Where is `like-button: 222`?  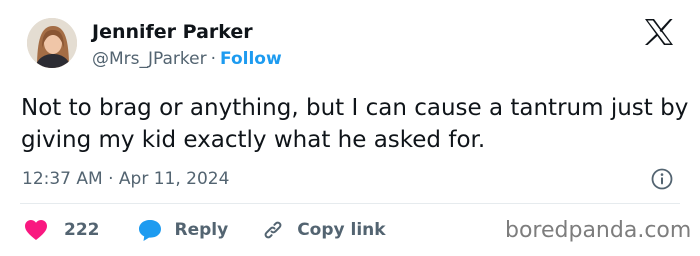
like-button: 222 is located at coordinates (80, 230).